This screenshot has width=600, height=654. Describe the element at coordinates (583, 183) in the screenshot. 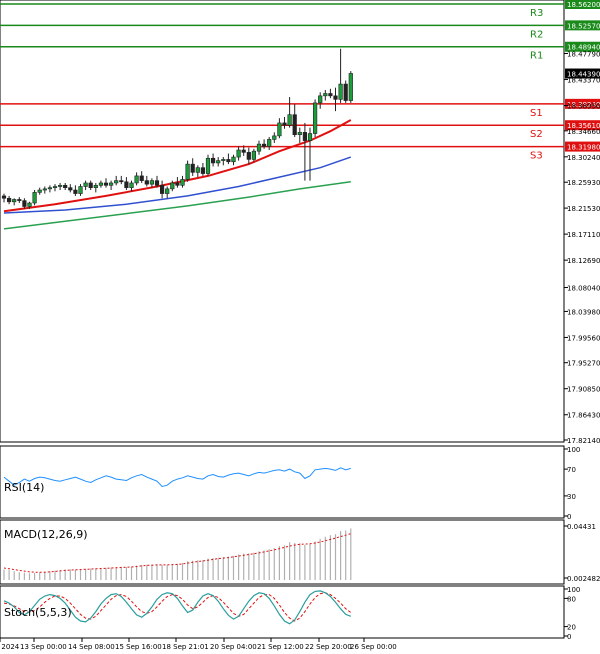

I see `y-tick-label: 18.25930` at that location.